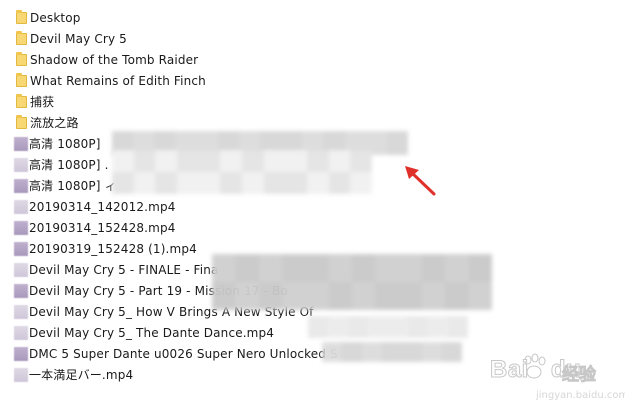  I want to click on list-item-video: 20190314_152428.mp4, so click(280, 227).